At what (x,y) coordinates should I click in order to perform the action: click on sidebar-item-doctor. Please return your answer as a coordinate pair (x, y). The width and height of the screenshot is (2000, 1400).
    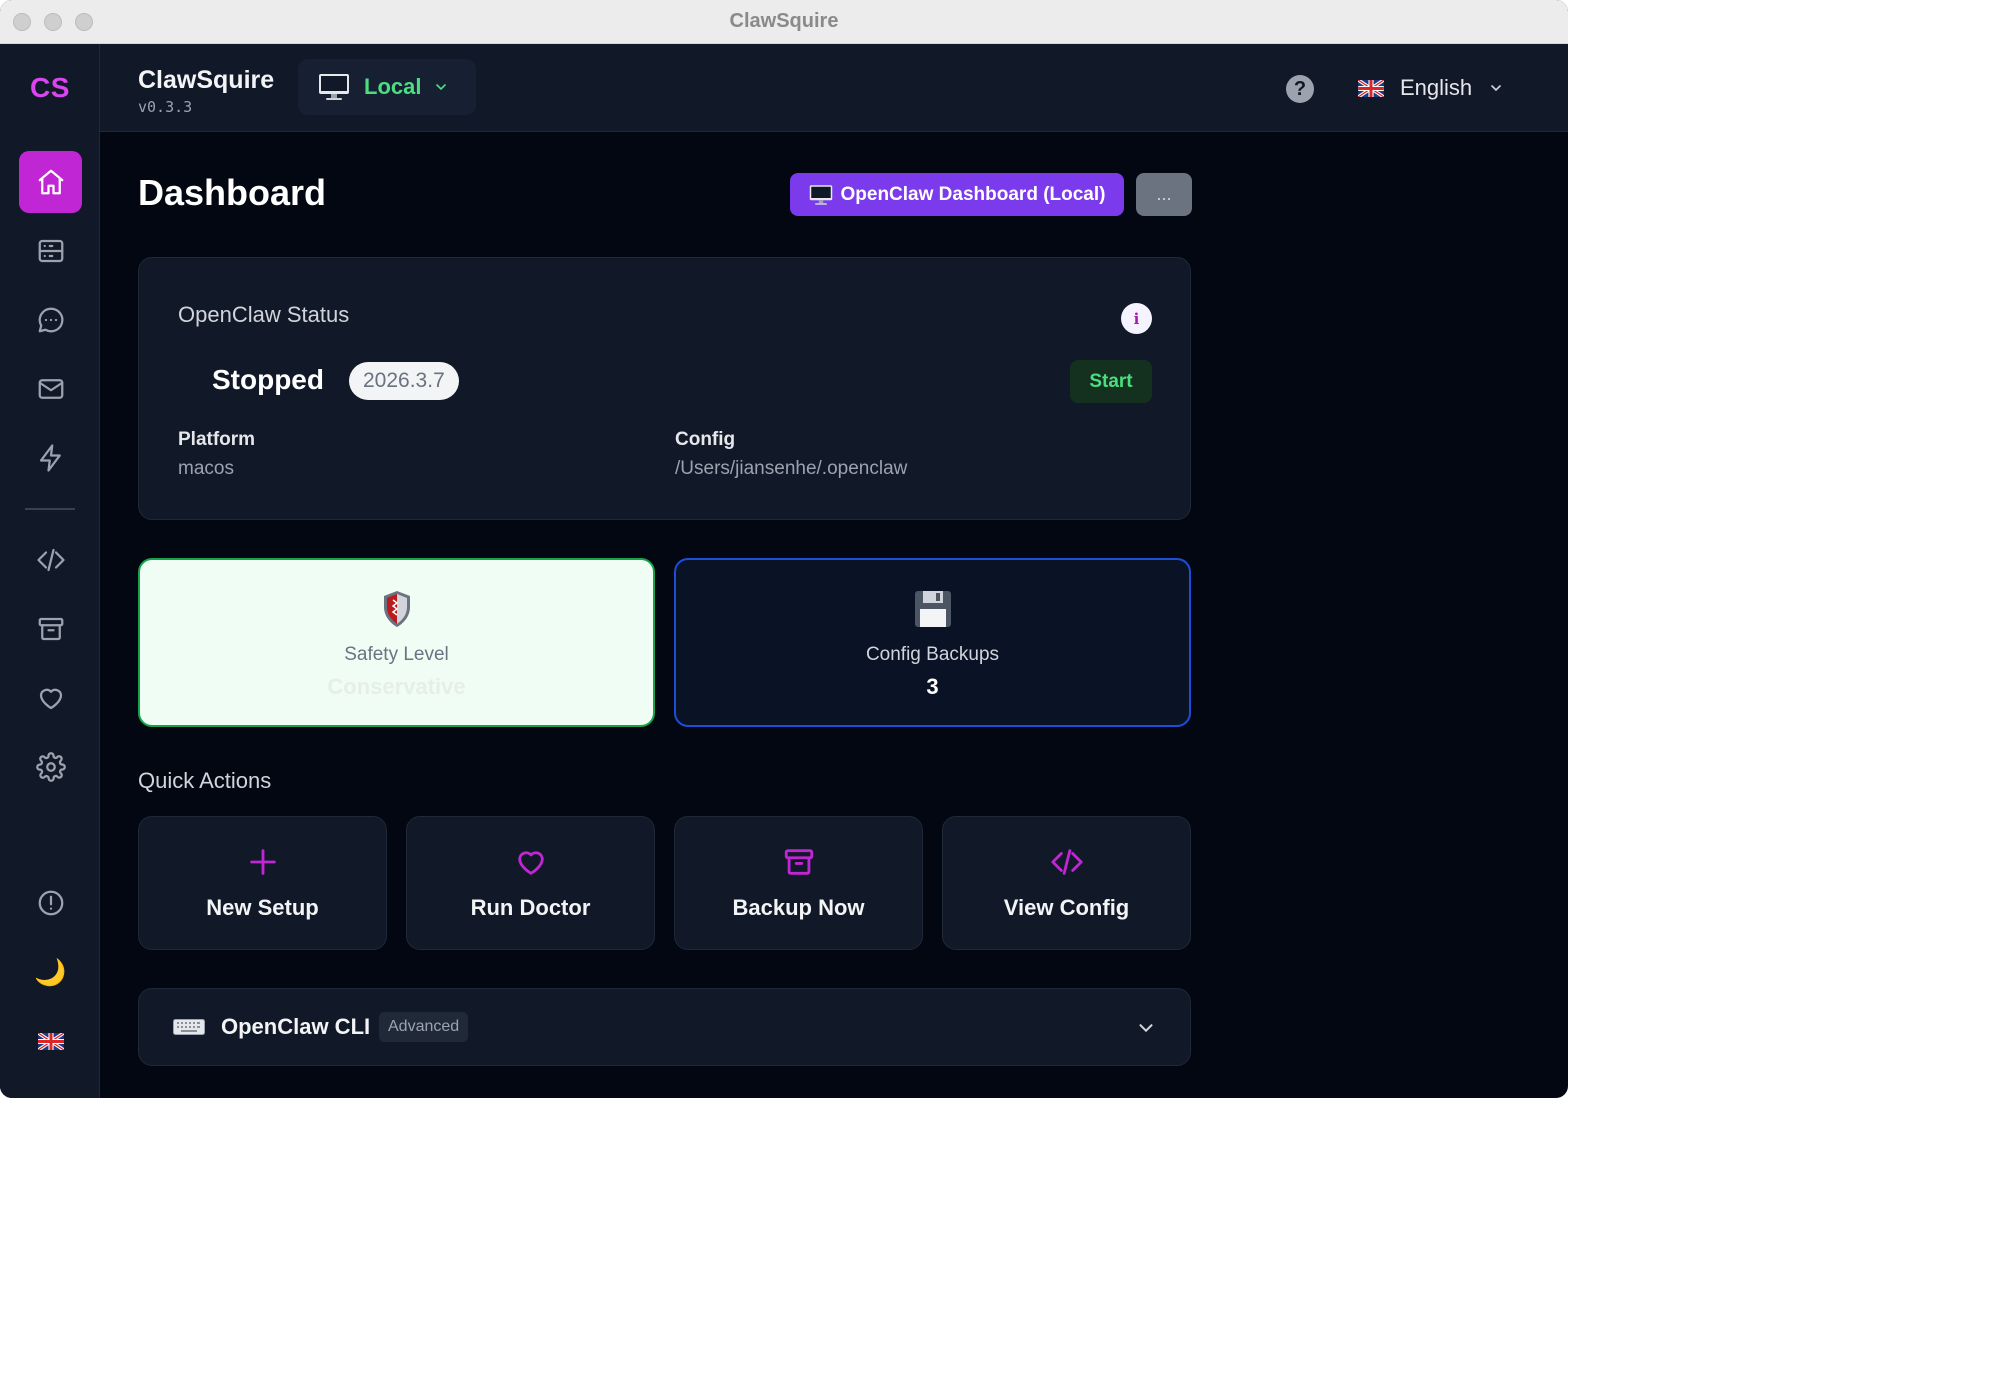
    Looking at the image, I should click on (50, 698).